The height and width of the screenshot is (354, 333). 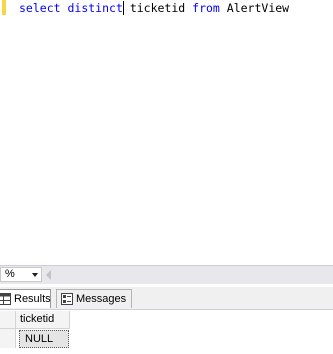 What do you see at coordinates (206, 8) in the screenshot?
I see `keyword-from: from` at bounding box center [206, 8].